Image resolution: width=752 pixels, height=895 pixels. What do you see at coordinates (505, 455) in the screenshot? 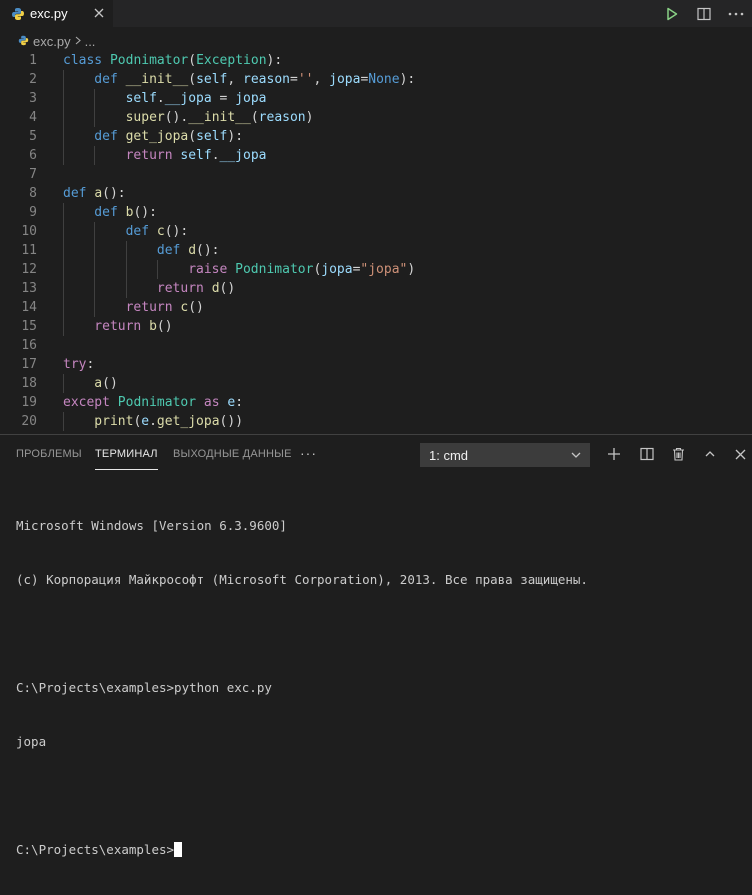
I see `terminal-select: 1: cmd` at bounding box center [505, 455].